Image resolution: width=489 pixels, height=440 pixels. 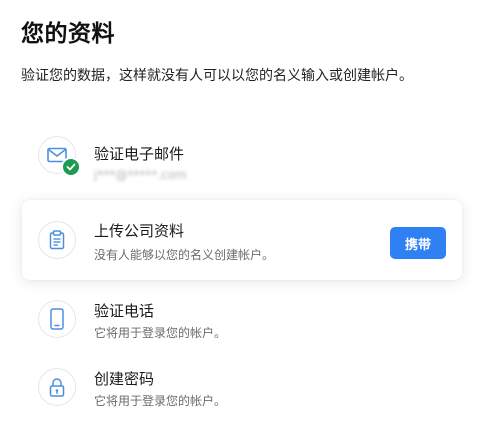 I want to click on checkmark-icon, so click(x=71, y=167).